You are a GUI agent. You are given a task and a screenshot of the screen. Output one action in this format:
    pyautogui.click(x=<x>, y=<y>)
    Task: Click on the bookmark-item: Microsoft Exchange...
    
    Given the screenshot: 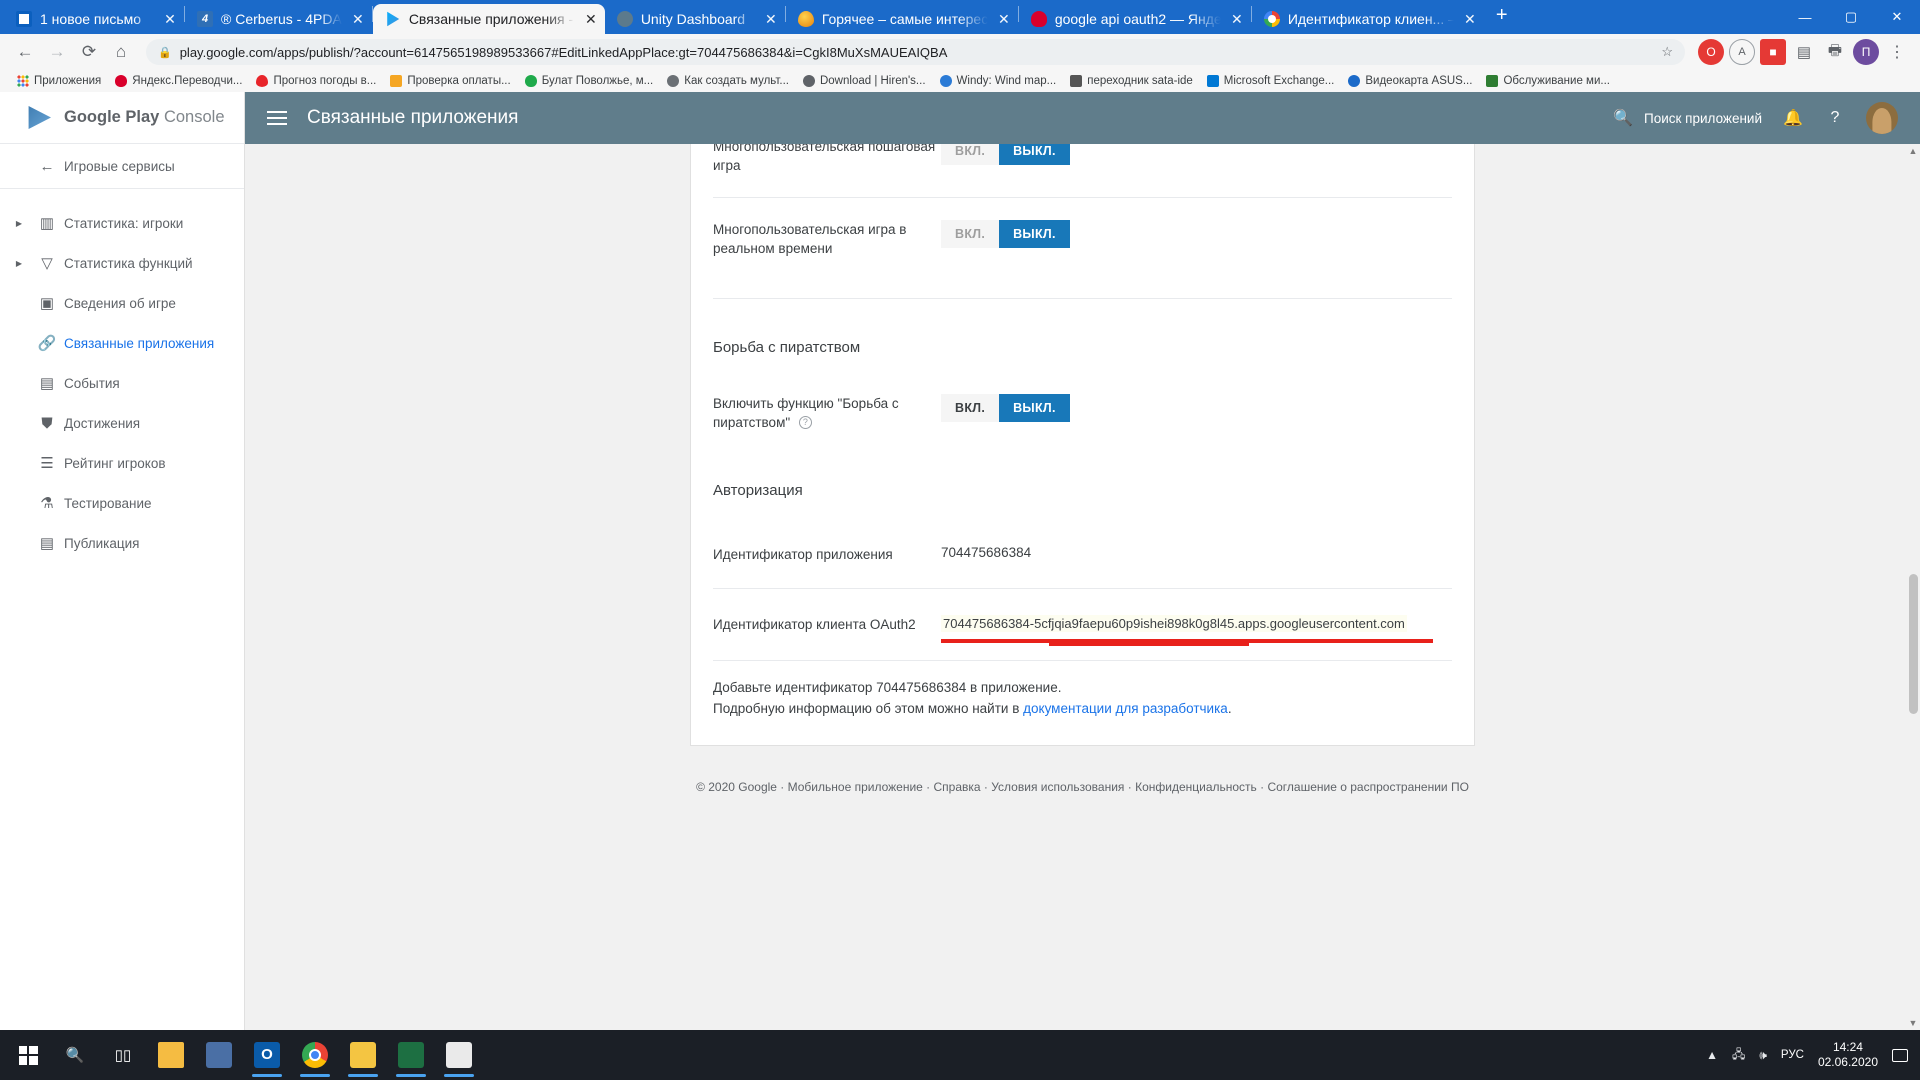 What is the action you would take?
    pyautogui.click(x=1271, y=81)
    